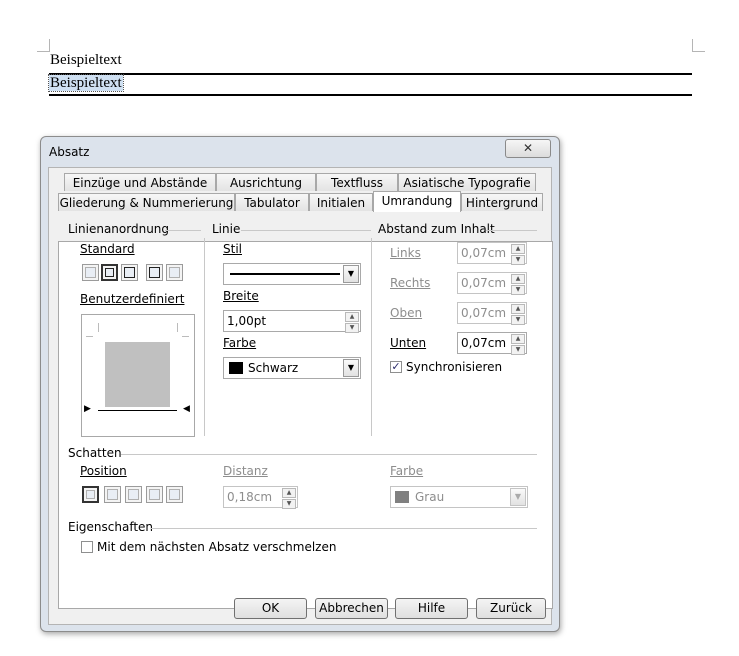 Image resolution: width=739 pixels, height=656 pixels. I want to click on tab-asiatische-typografie: Asiatische Typografie, so click(467, 182).